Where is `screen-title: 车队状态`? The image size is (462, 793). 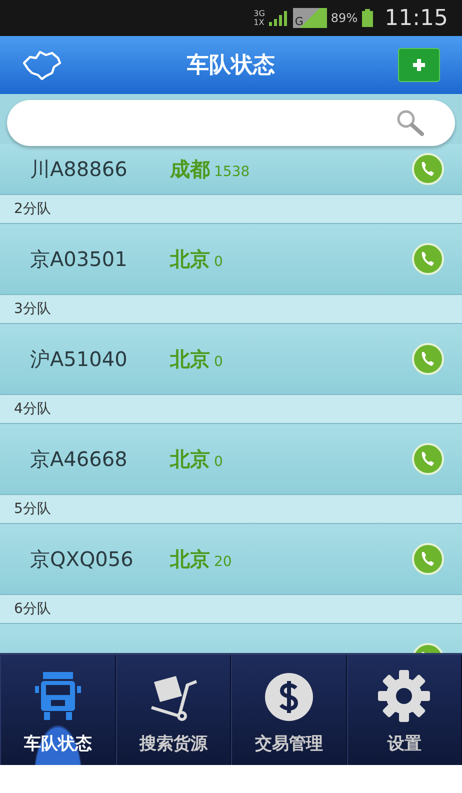
screen-title: 车队状态 is located at coordinates (231, 66).